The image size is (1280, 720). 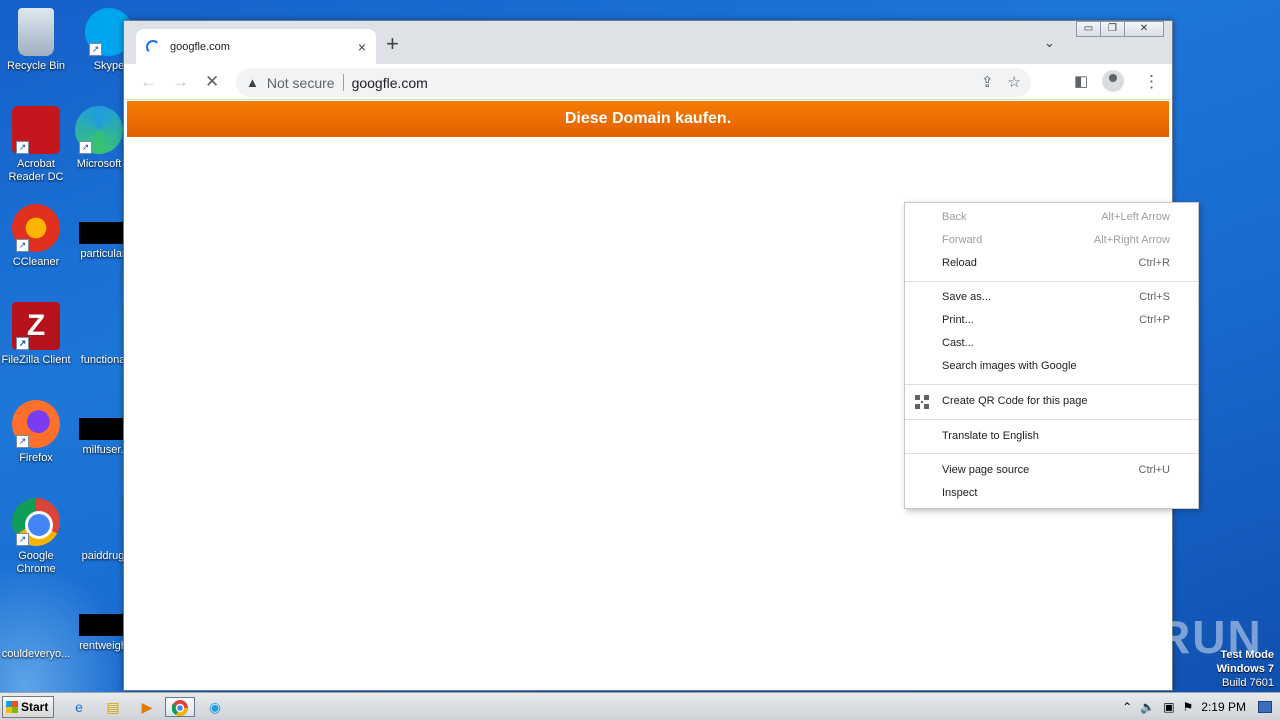 What do you see at coordinates (1051, 321) in the screenshot?
I see `menu-item-print: Print... Ctrl+P` at bounding box center [1051, 321].